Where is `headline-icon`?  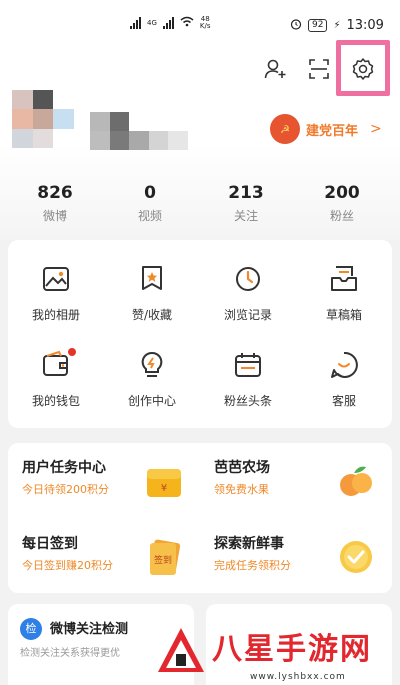 headline-icon is located at coordinates (248, 365).